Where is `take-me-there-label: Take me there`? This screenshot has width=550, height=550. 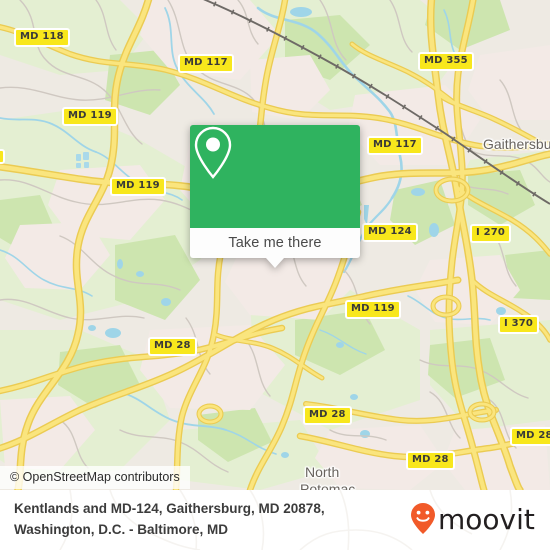
take-me-there-label: Take me there is located at coordinates (275, 243).